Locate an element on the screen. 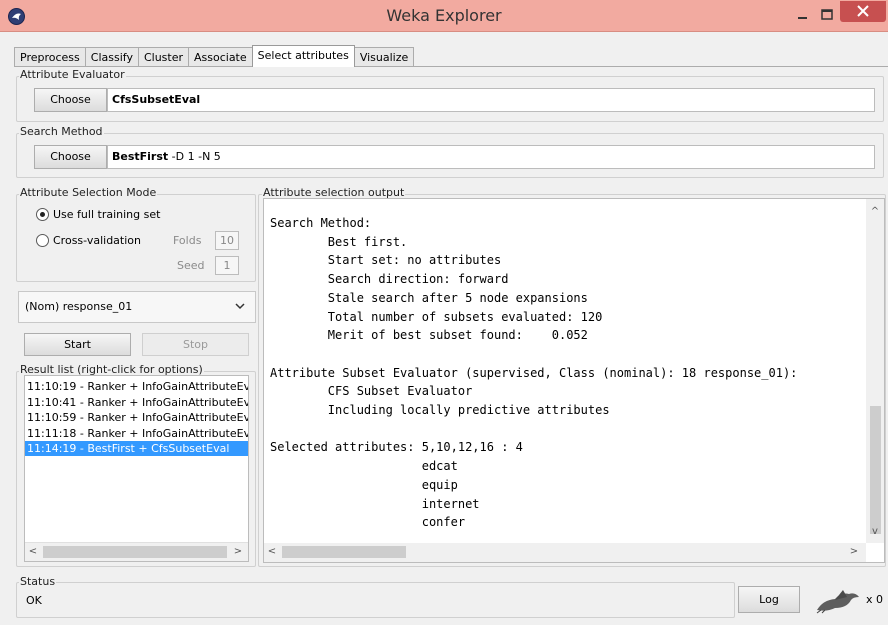 The width and height of the screenshot is (888, 625). output-line: confer is located at coordinates (368, 522).